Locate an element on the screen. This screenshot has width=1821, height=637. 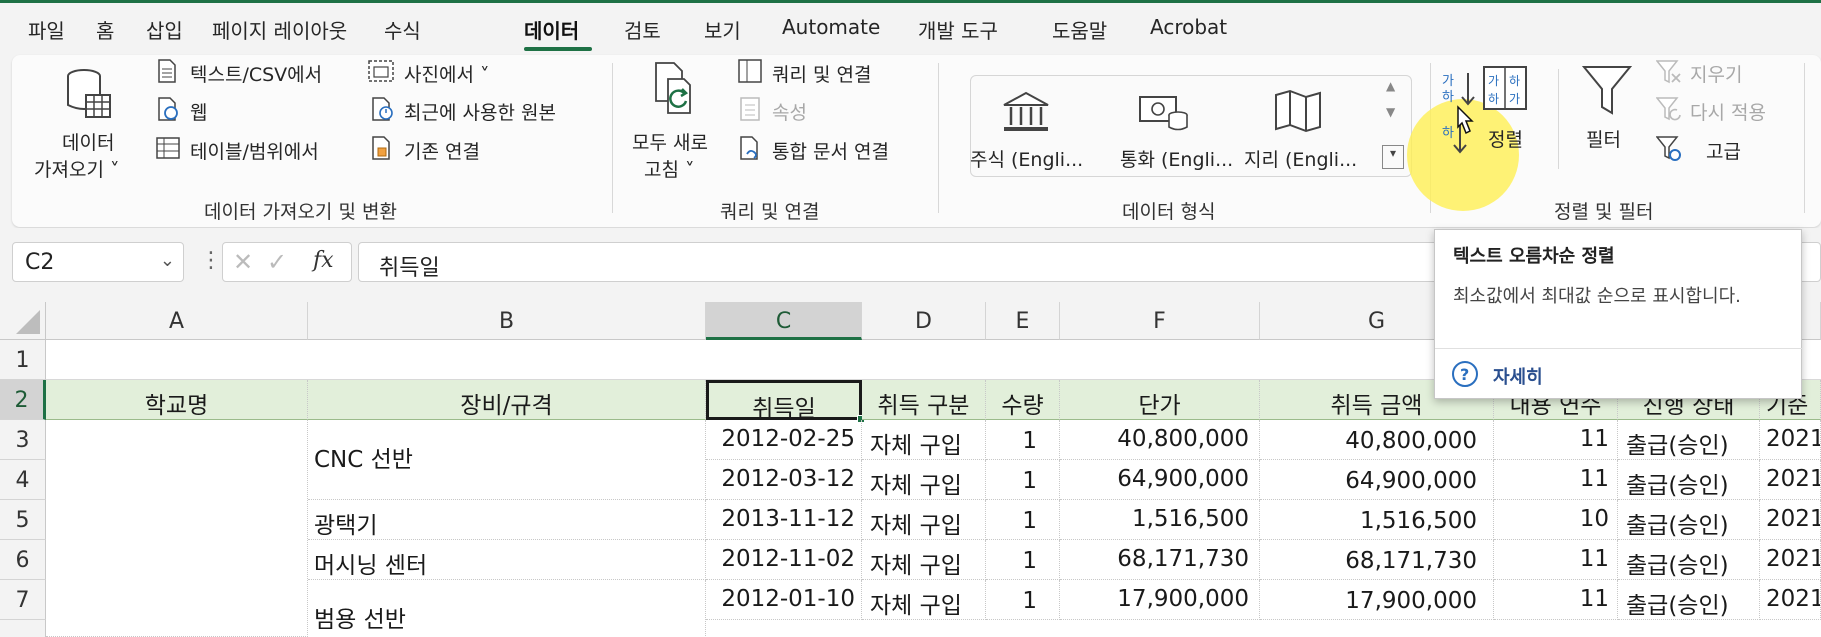
date-cell: 2012-02-25 is located at coordinates (784, 440).